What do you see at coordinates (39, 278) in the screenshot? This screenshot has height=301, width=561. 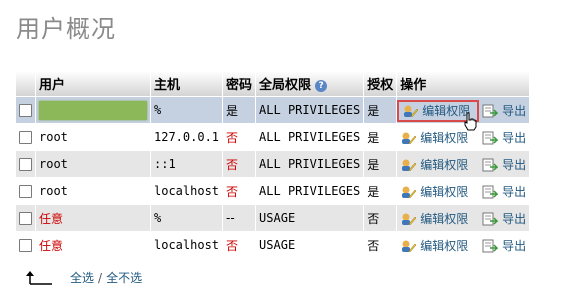 I see `arrow-up-left-icon` at bounding box center [39, 278].